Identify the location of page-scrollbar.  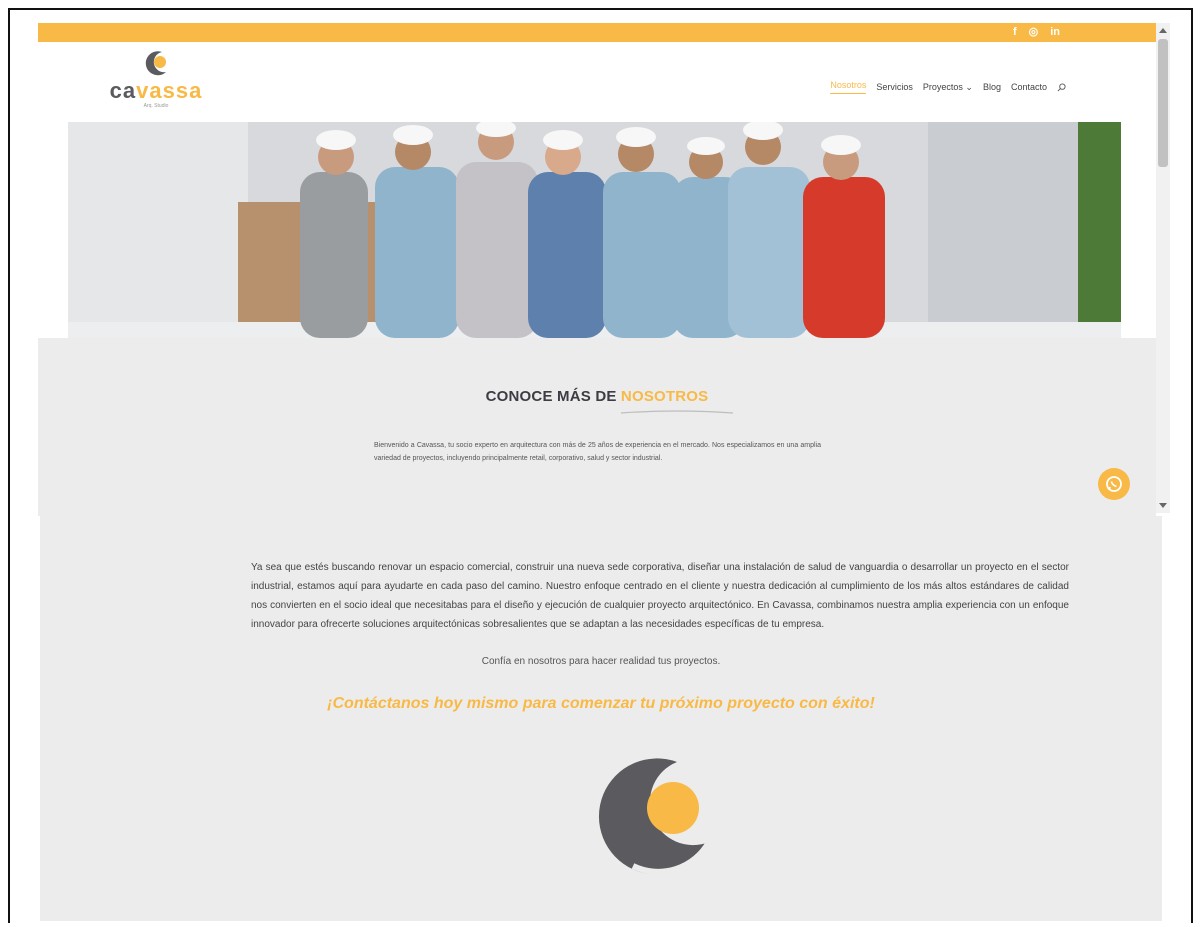
(1163, 268).